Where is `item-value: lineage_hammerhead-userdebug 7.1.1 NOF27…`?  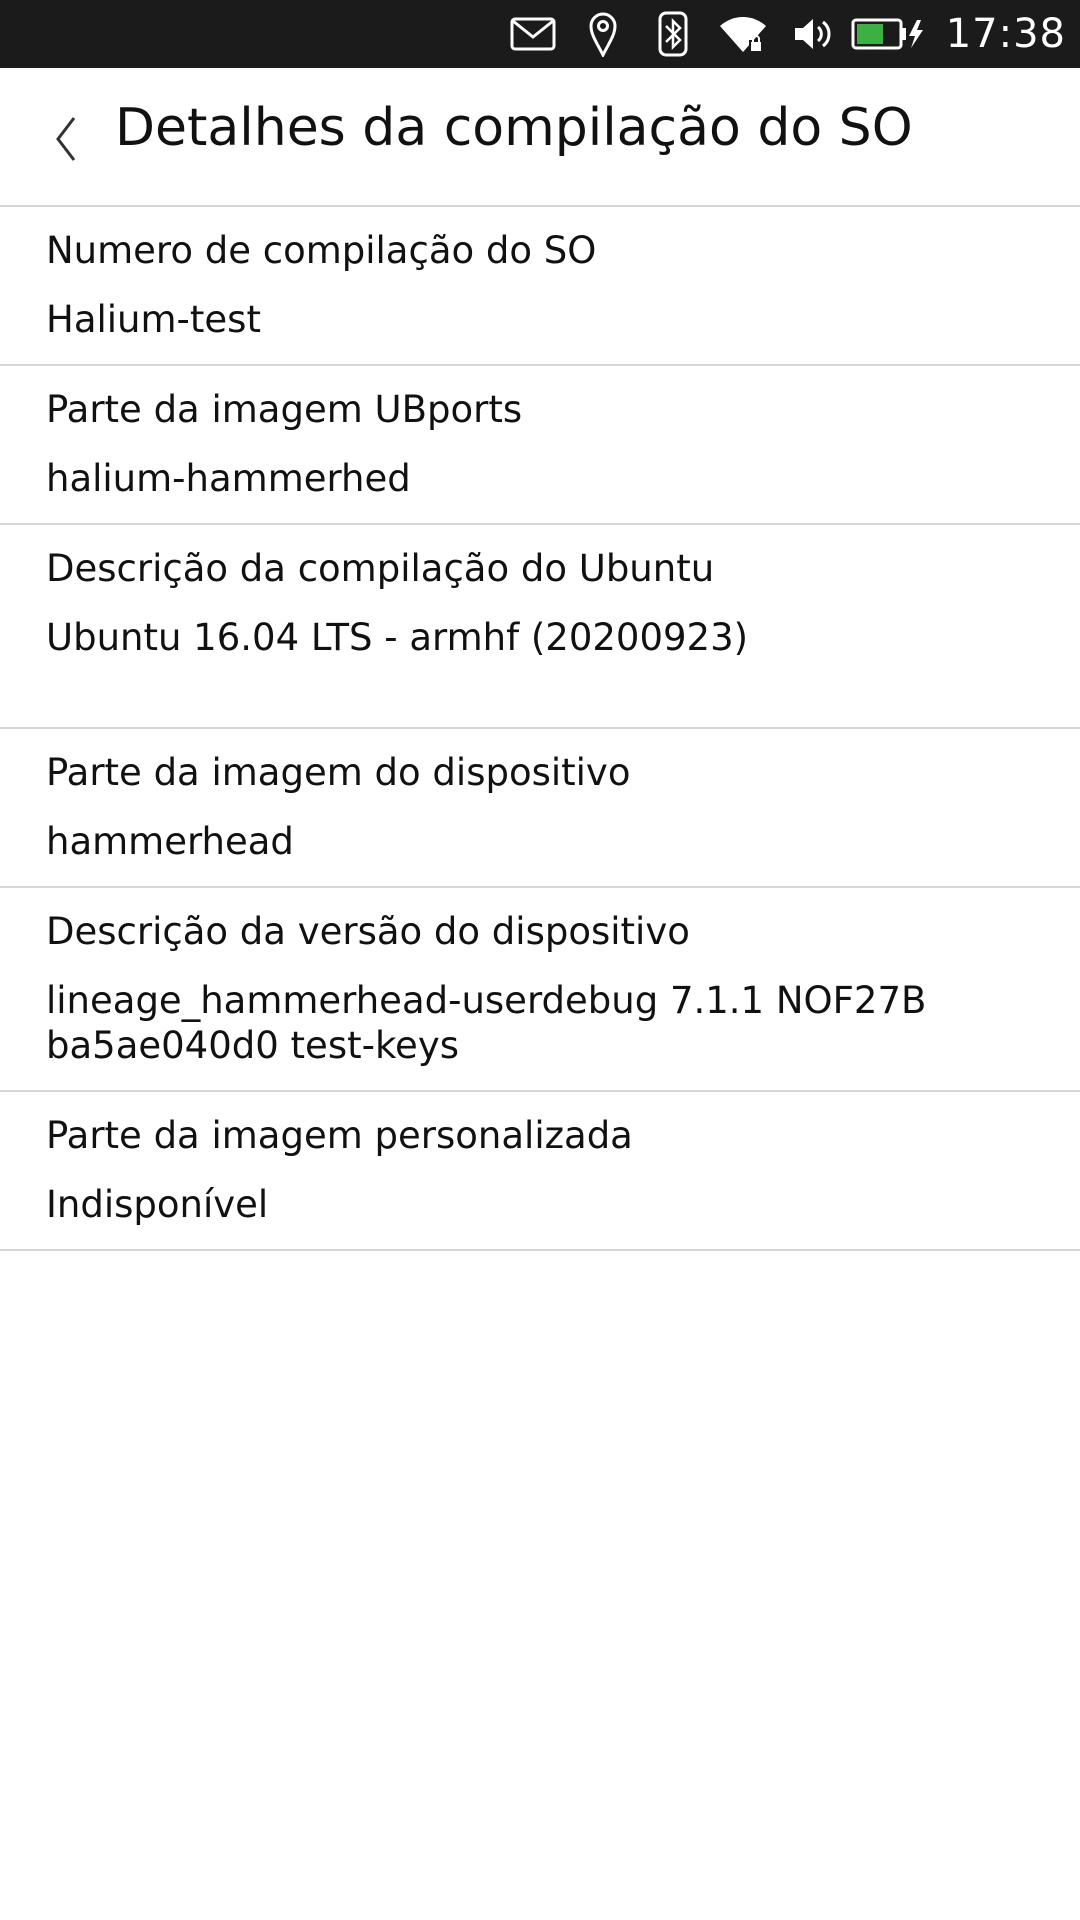 item-value: lineage_hammerhead-userdebug 7.1.1 NOF27… is located at coordinates (486, 1023).